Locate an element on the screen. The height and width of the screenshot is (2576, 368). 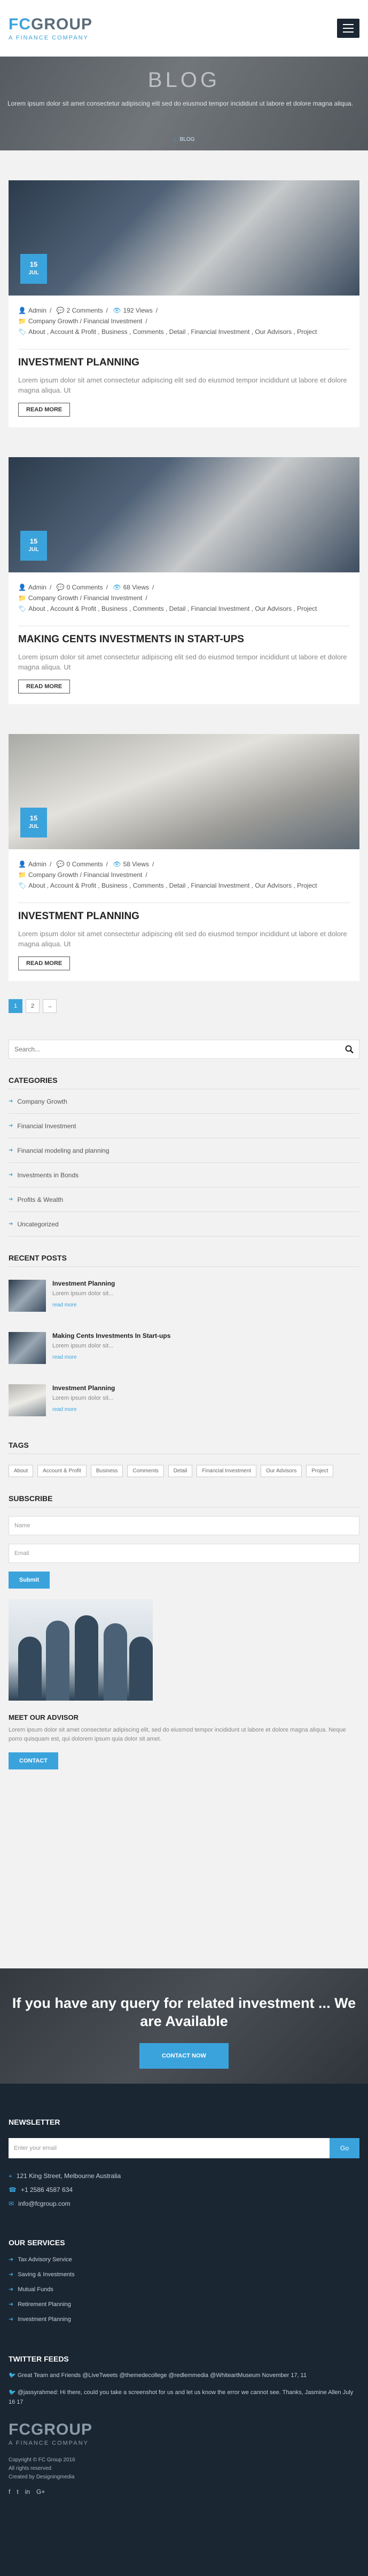
page-2-button: 2 is located at coordinates (33, 1006).